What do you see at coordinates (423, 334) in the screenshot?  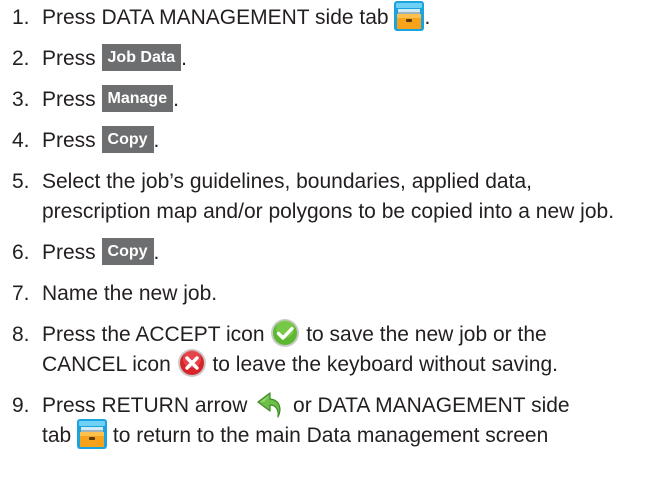 I see `step-text: to save the new job or the` at bounding box center [423, 334].